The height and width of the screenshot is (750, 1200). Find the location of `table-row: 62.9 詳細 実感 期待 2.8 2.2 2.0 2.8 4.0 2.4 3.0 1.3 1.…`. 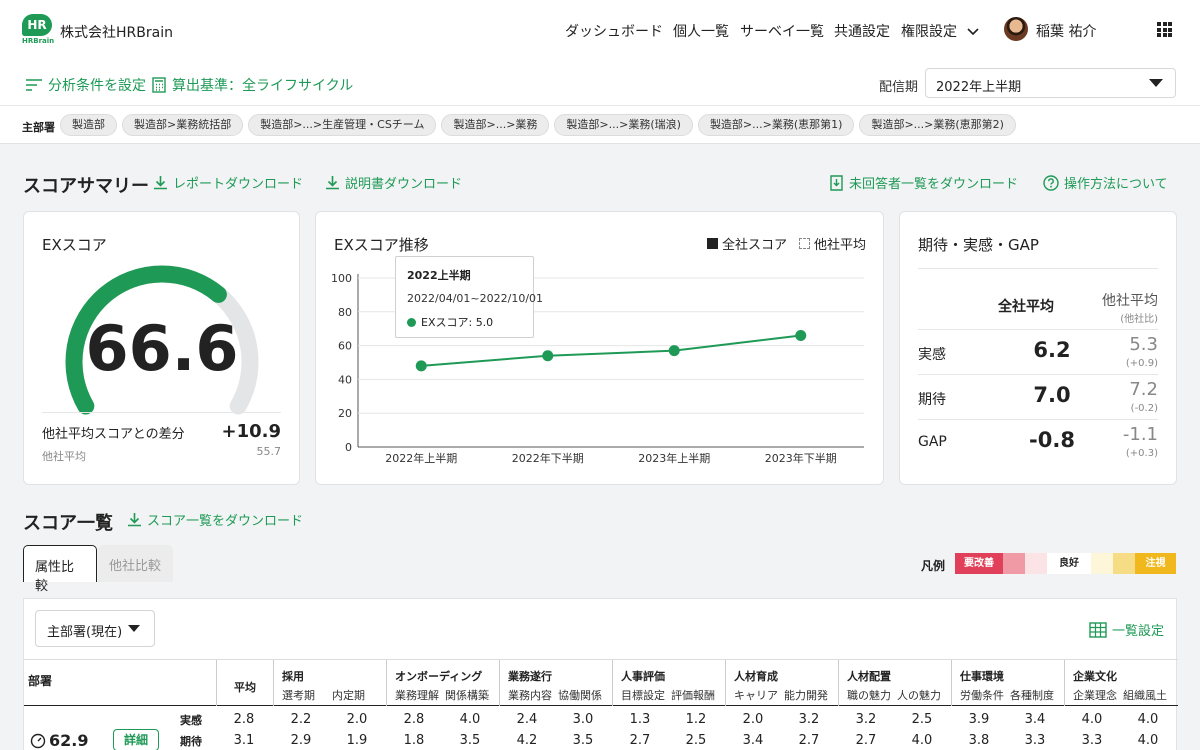

table-row: 62.9 詳細 実感 期待 2.8 2.2 2.0 2.8 4.0 2.4 3.0 1.3 1.… is located at coordinates (601, 728).